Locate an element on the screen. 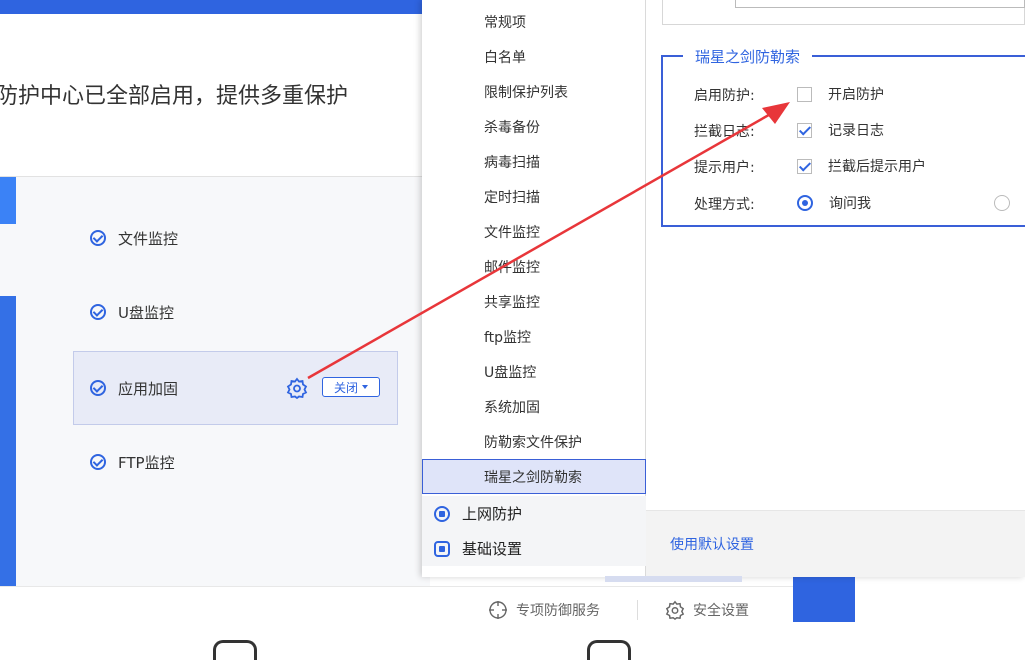  security-settings-label: 安全设置 is located at coordinates (721, 611).